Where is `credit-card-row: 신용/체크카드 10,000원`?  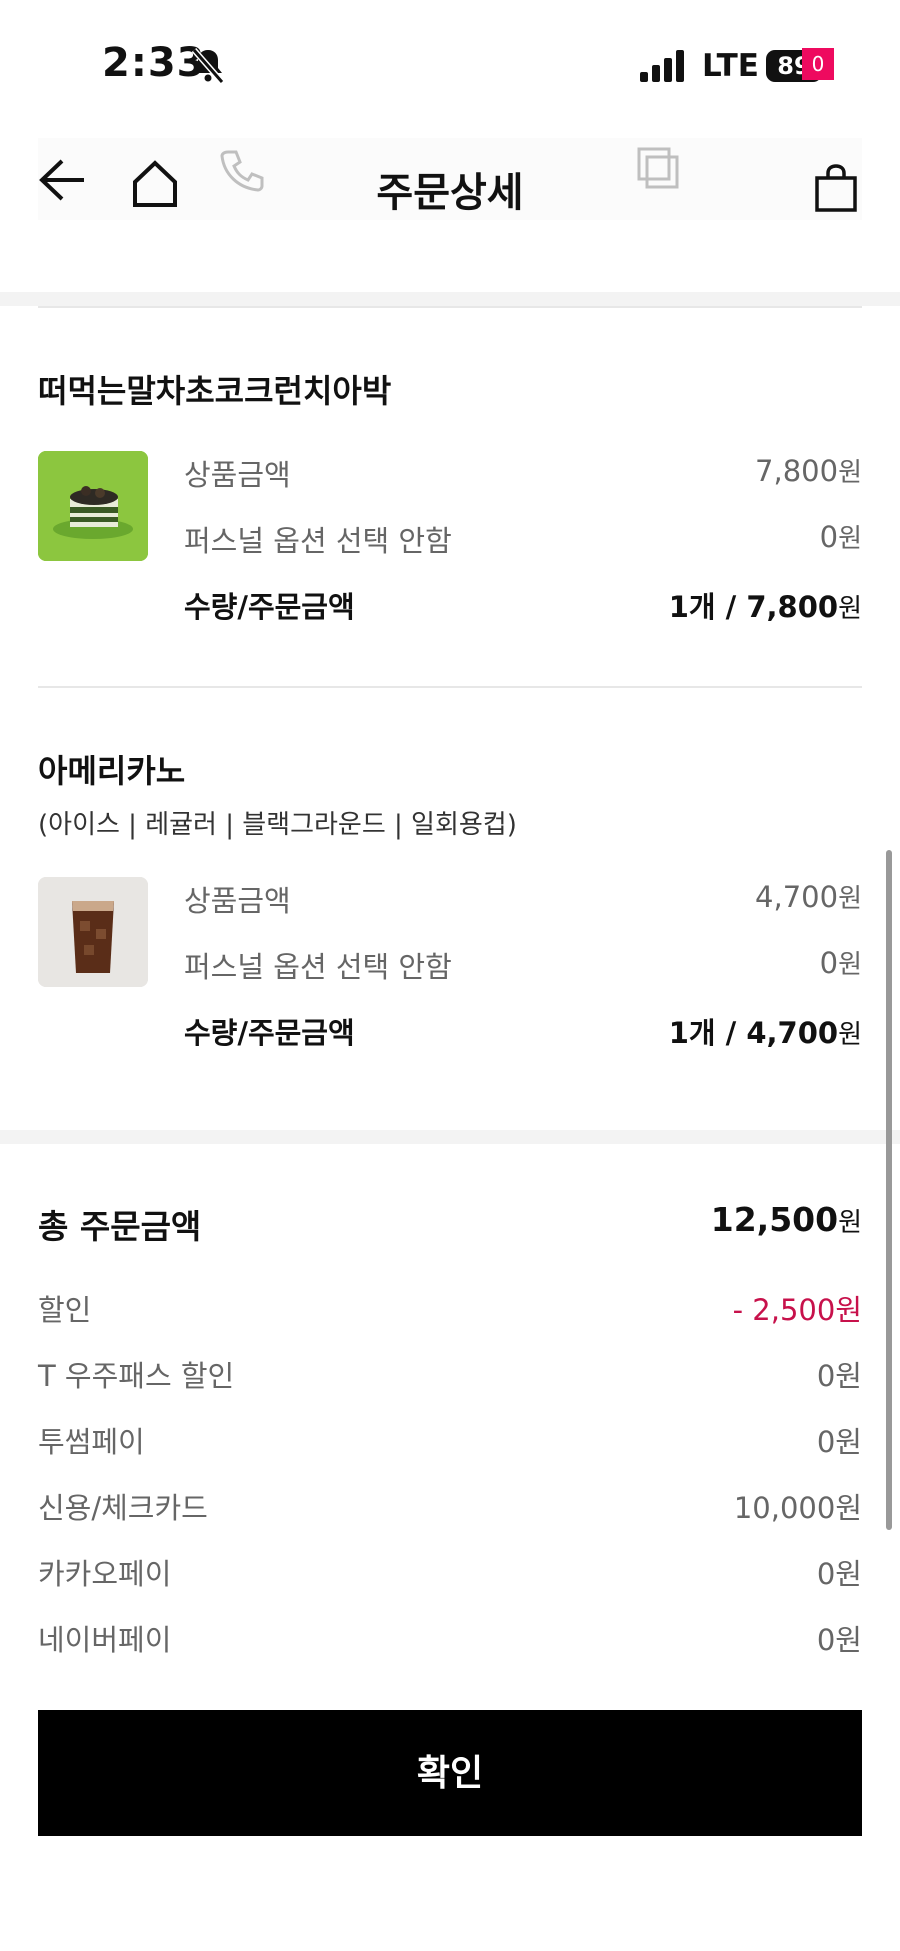 credit-card-row: 신용/체크카드 10,000원 is located at coordinates (450, 1508).